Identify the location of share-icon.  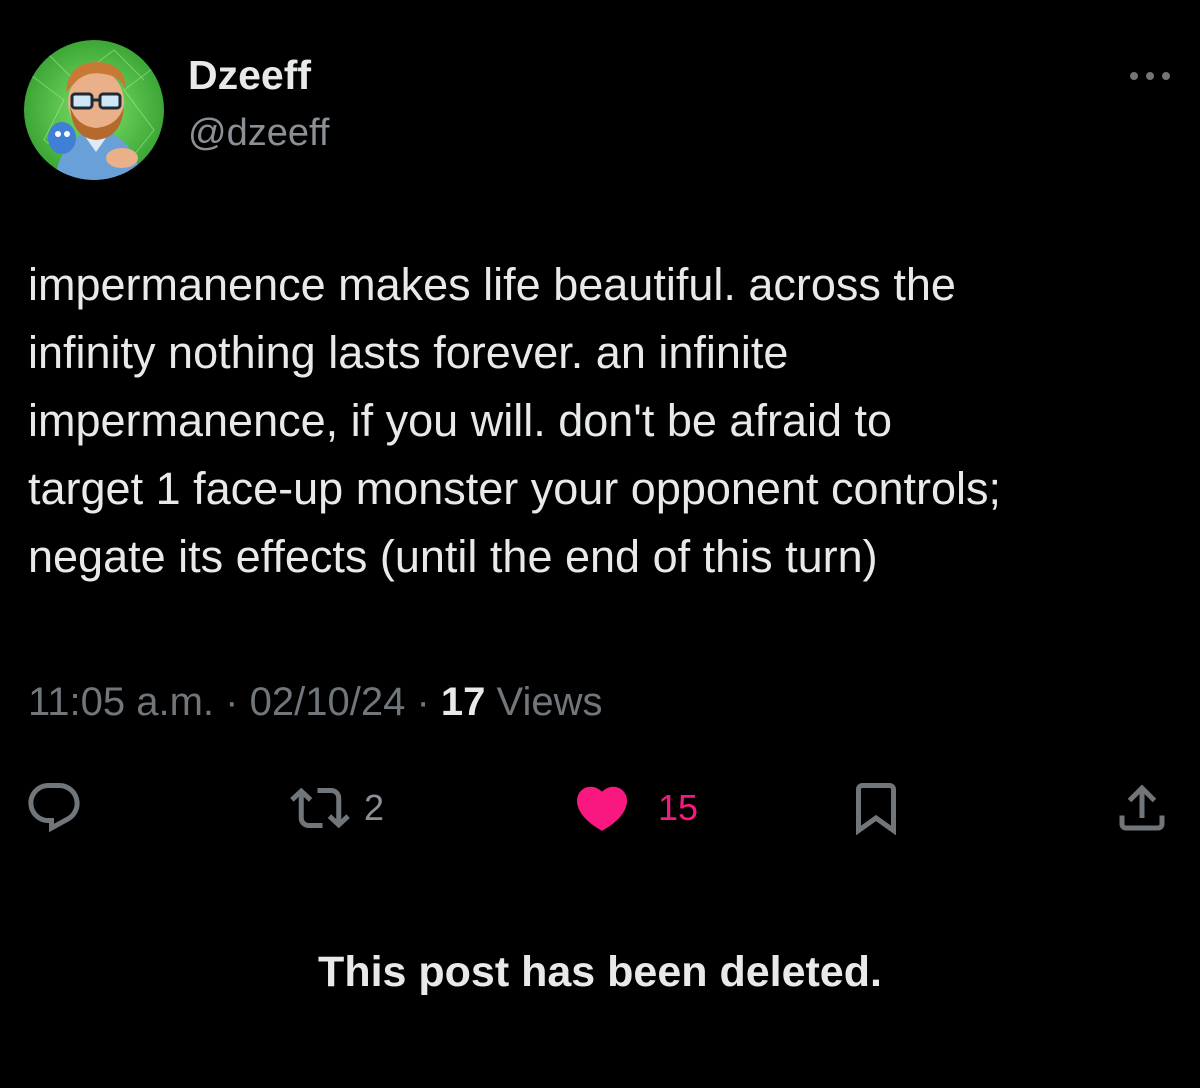
(1142, 807).